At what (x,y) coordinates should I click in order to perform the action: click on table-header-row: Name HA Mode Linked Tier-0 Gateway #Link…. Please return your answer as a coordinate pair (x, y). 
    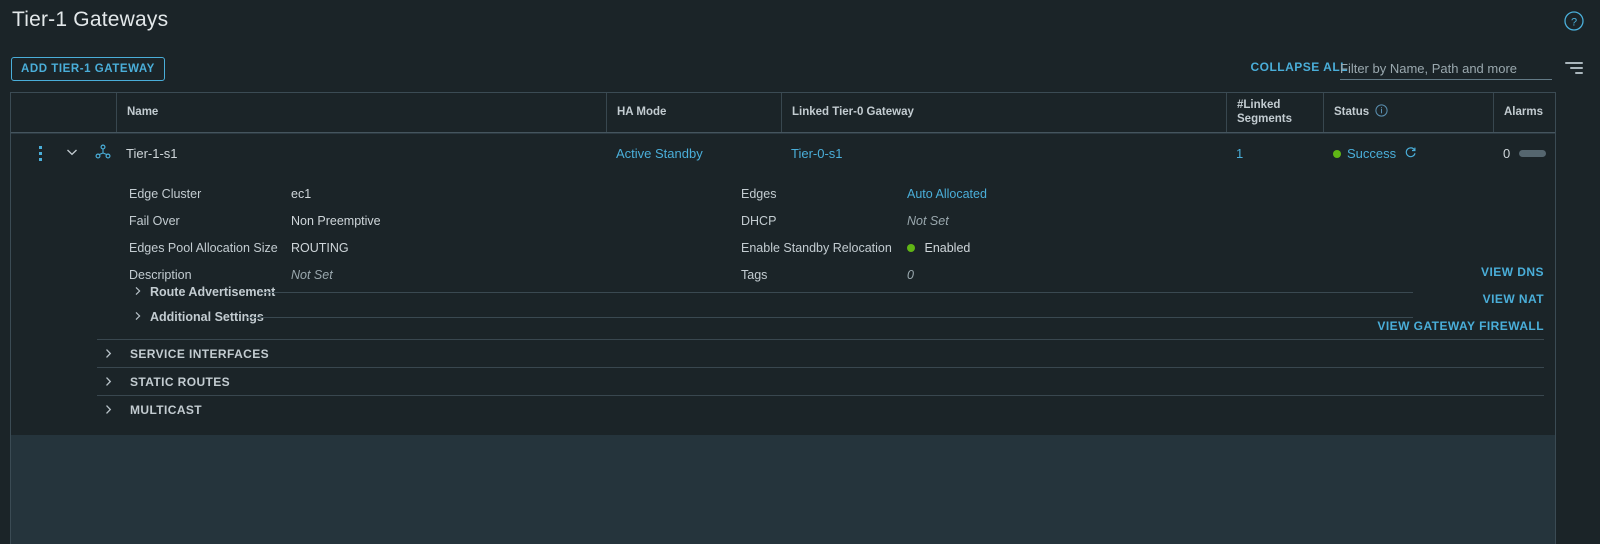
    Looking at the image, I should click on (783, 113).